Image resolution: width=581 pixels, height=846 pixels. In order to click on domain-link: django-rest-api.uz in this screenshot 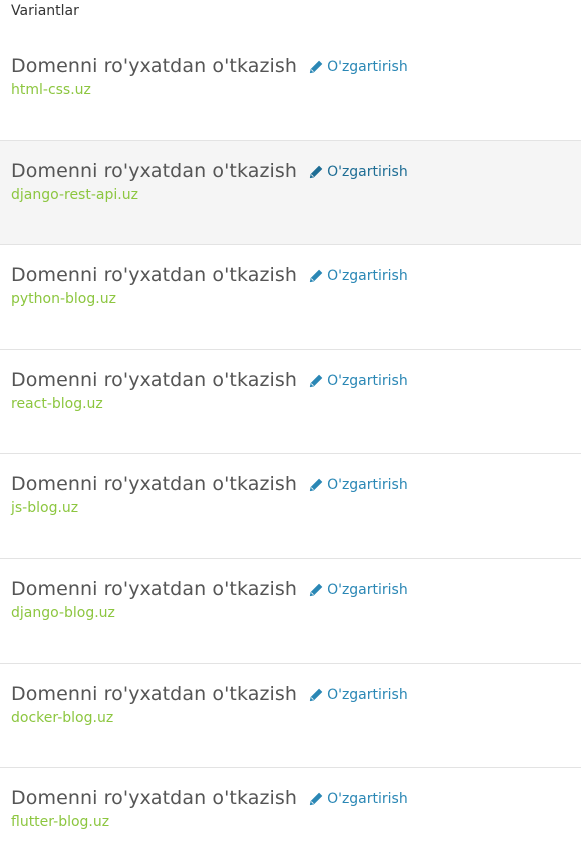, I will do `click(74, 195)`.